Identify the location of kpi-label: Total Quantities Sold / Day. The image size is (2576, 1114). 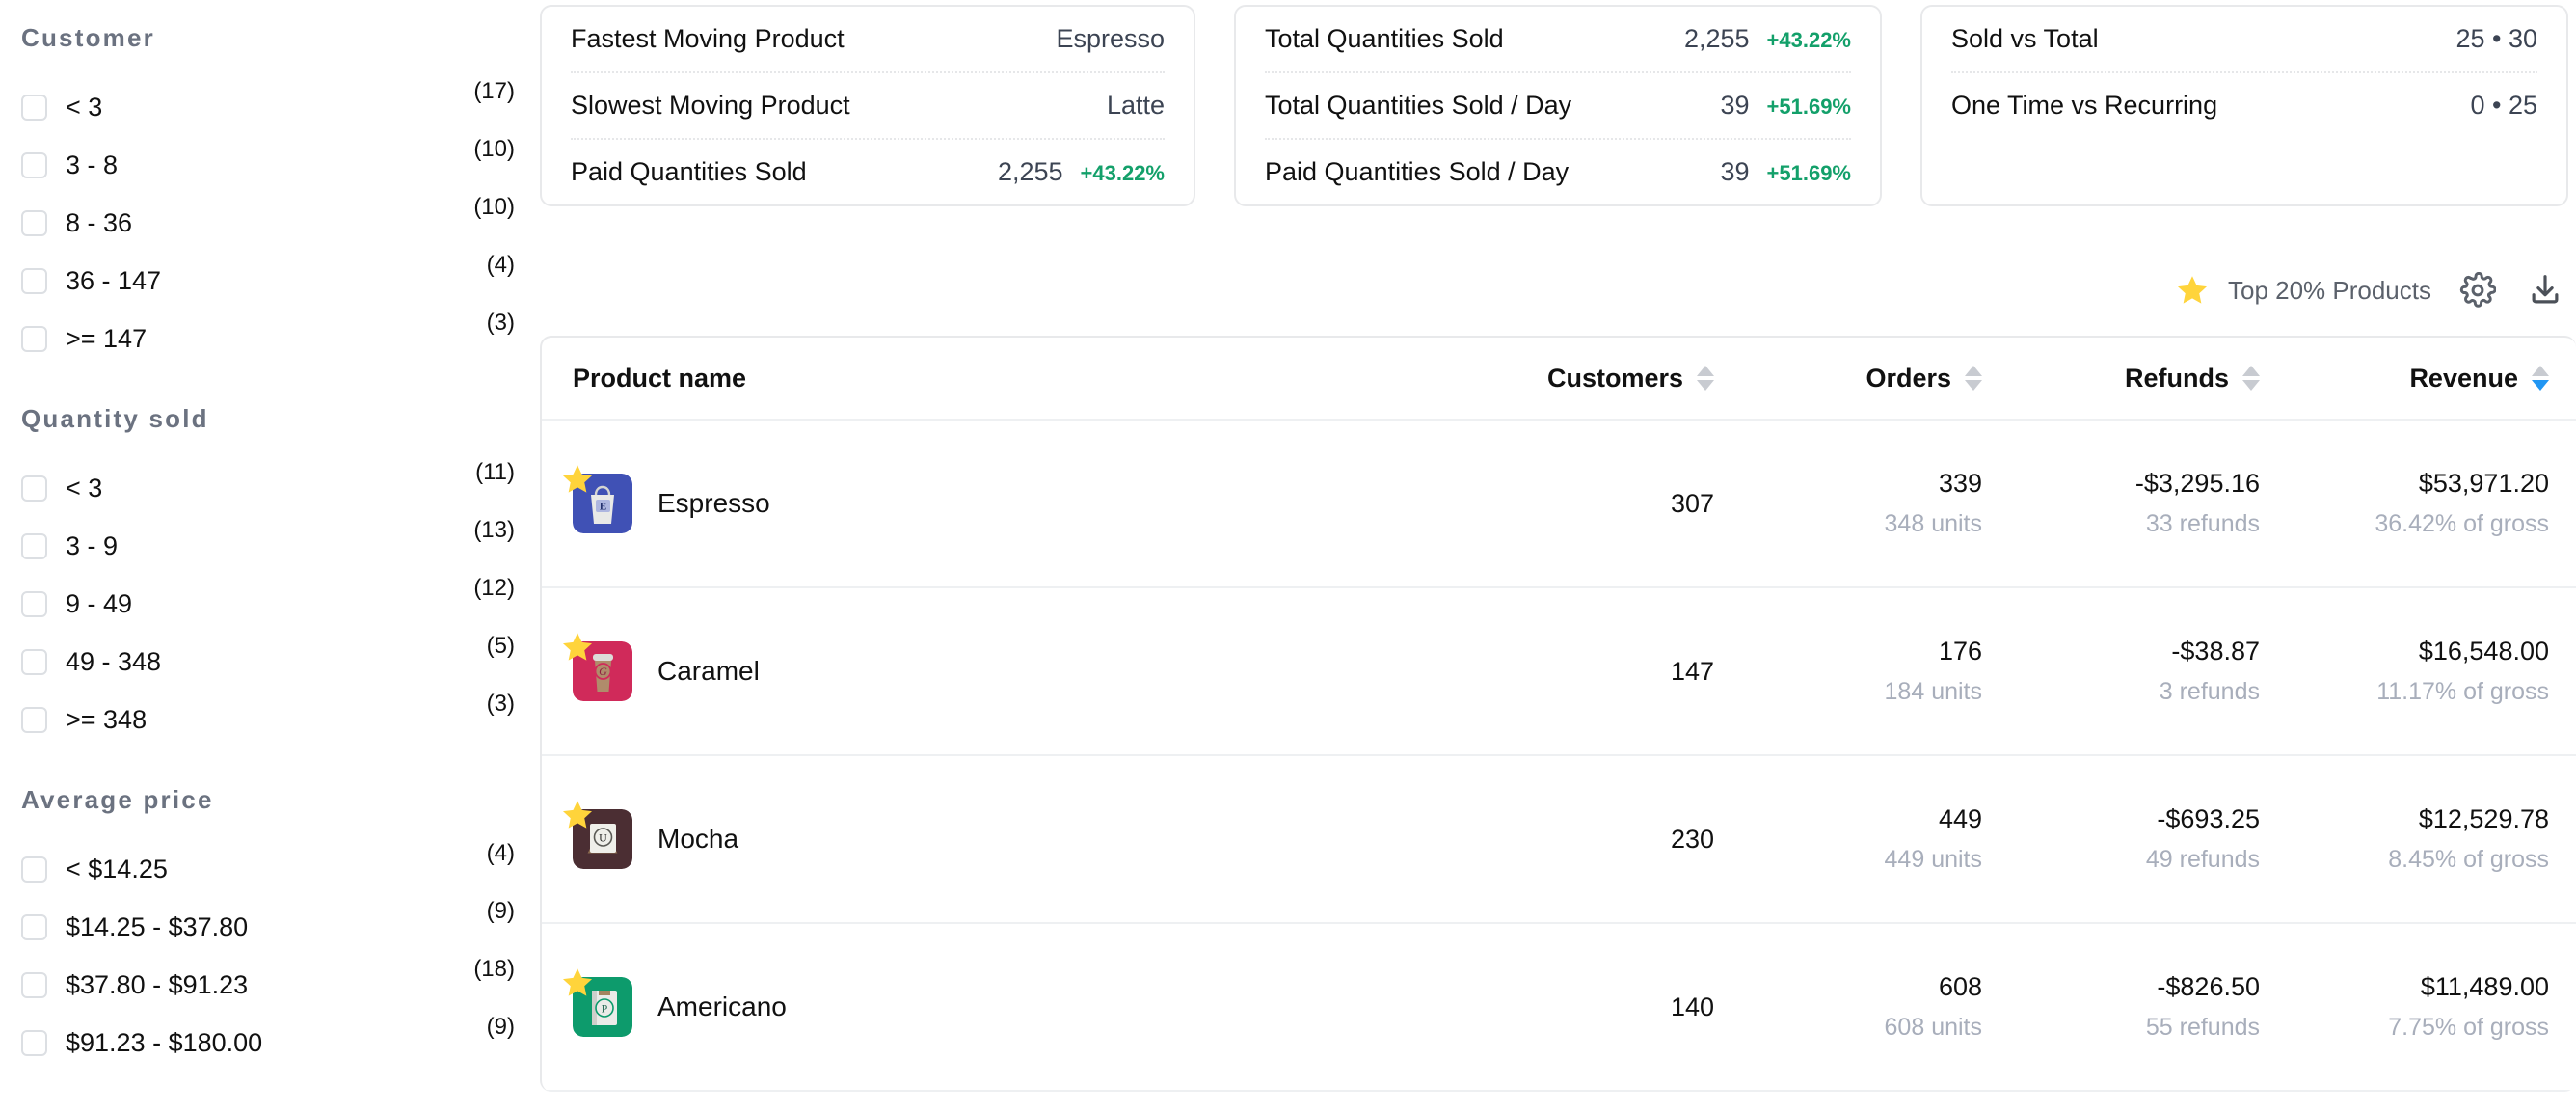
(1418, 106).